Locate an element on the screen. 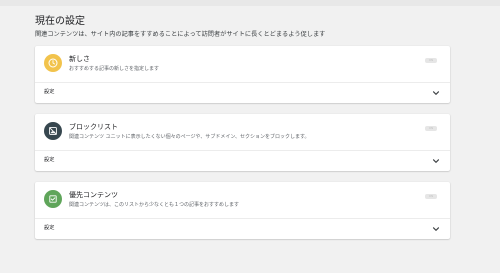 This screenshot has width=500, height=273. blocklist-settings-row: 設定 is located at coordinates (242, 161).